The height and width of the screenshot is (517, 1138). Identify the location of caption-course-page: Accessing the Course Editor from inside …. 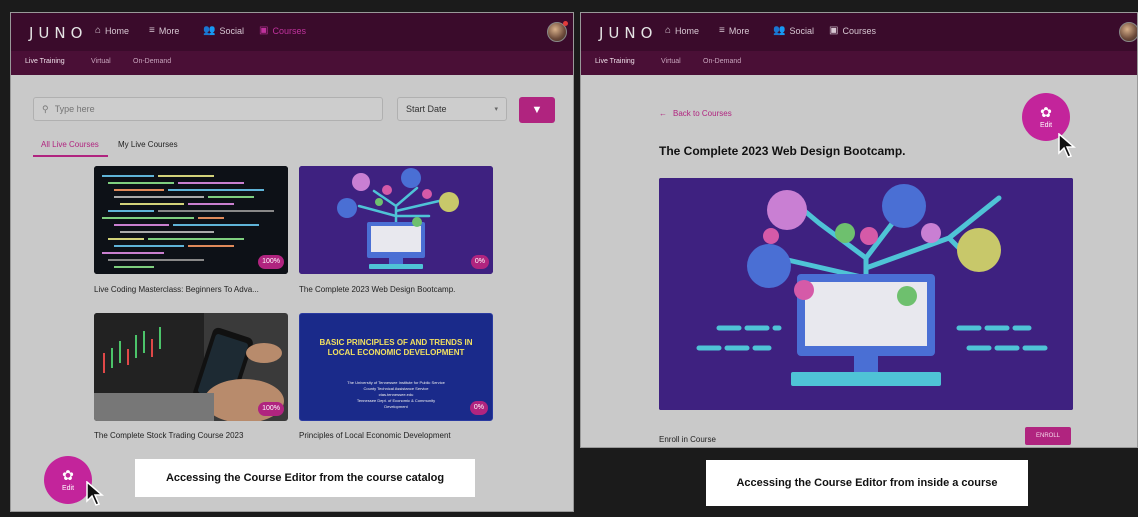
(867, 483).